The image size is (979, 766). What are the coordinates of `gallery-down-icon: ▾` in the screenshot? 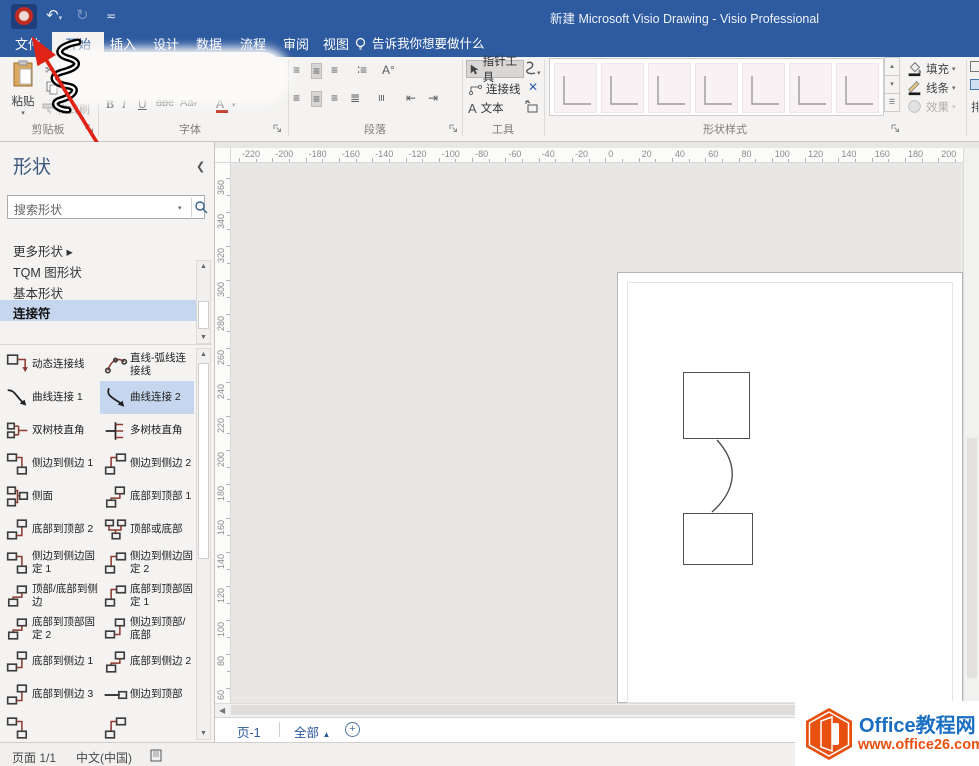 It's located at (892, 84).